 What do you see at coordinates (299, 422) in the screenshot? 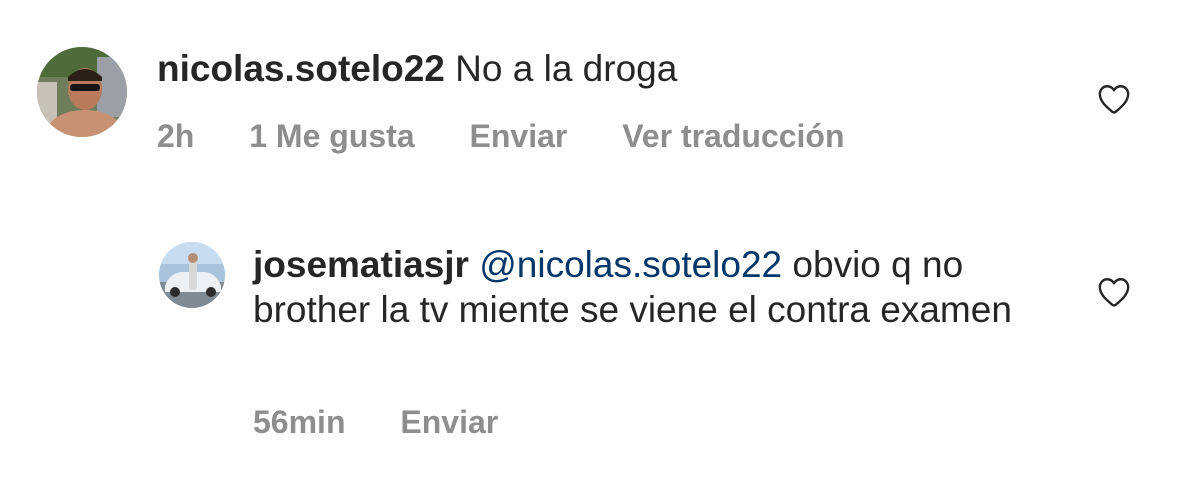
I see `reply-timestamp: 56min` at bounding box center [299, 422].